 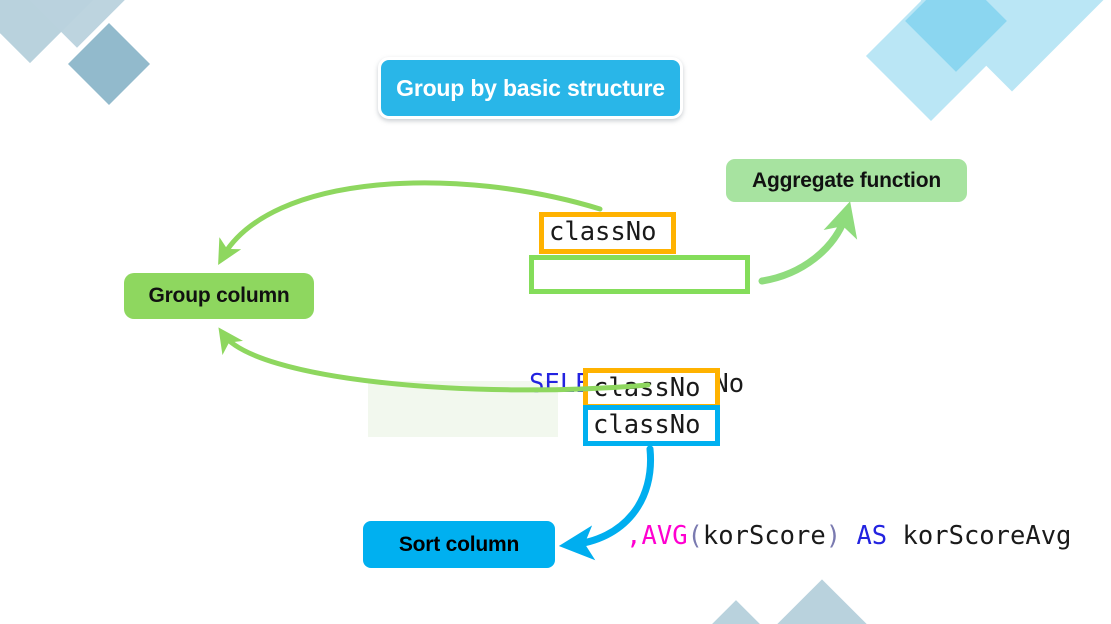 I want to click on sql-comma: ,, so click(x=634, y=536).